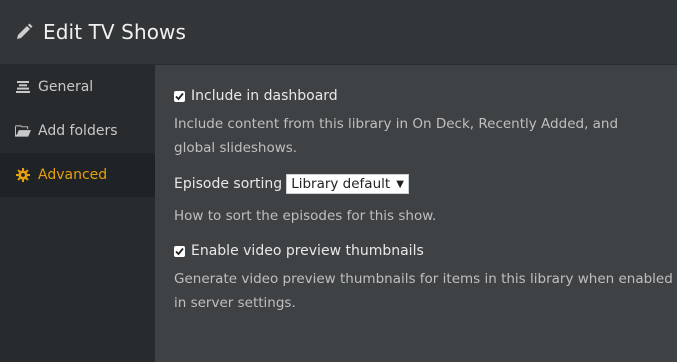  I want to click on episode-sorting-value: Library default, so click(341, 184).